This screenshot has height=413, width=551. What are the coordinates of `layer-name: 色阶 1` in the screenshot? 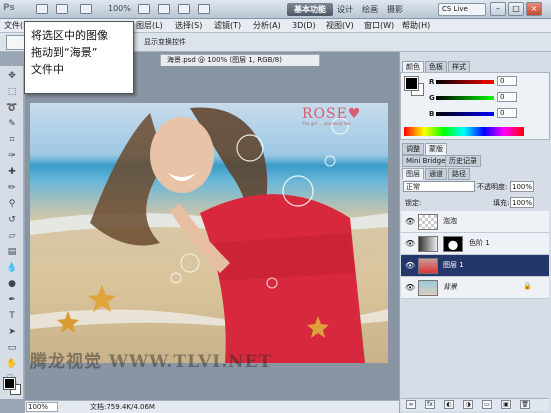 It's located at (479, 243).